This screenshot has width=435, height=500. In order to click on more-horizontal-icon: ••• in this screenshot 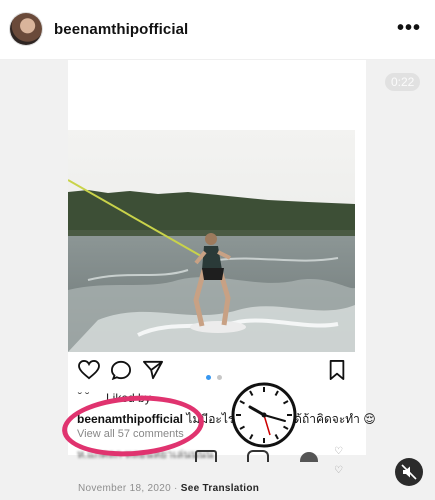, I will do `click(409, 28)`.